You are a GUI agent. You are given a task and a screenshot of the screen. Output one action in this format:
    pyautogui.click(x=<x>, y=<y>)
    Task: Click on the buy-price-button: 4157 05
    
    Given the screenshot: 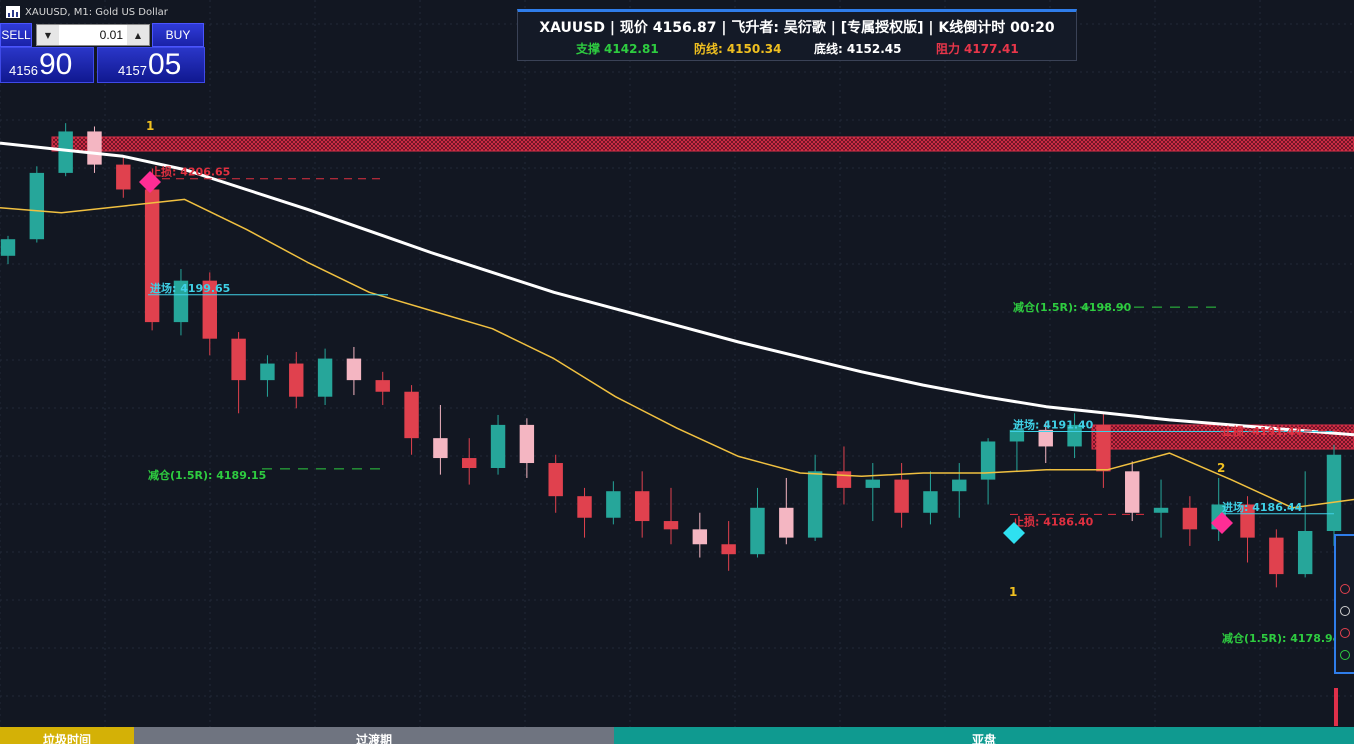 What is the action you would take?
    pyautogui.click(x=151, y=65)
    